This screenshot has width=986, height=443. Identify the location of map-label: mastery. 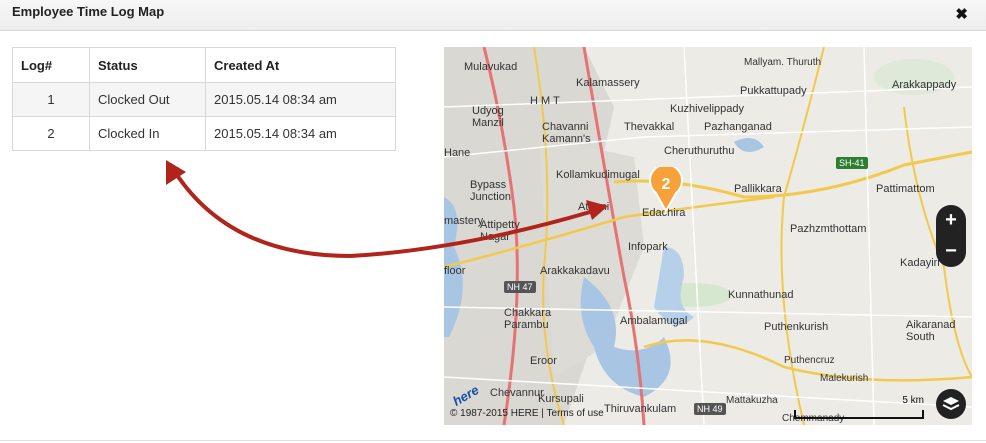
(464, 221).